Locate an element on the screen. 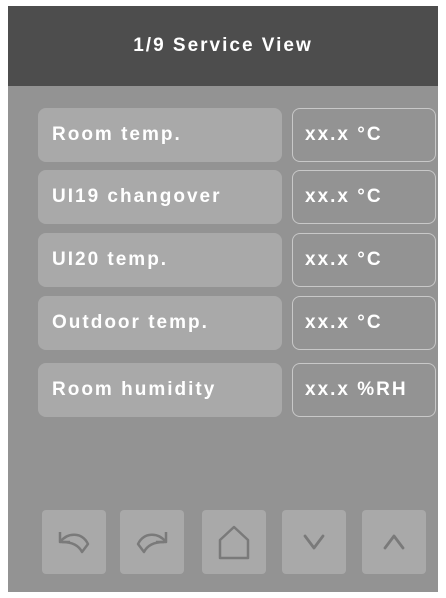 The height and width of the screenshot is (598, 446). room-humidity-button: Room humidity is located at coordinates (160, 390).